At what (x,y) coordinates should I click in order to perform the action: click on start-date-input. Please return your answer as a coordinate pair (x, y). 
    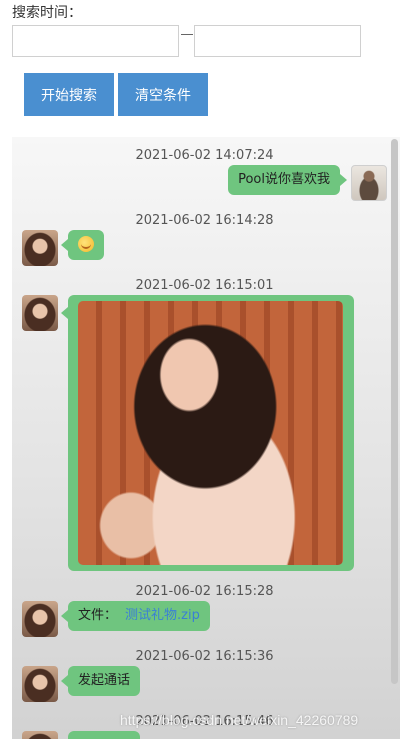
    Looking at the image, I should click on (95, 41).